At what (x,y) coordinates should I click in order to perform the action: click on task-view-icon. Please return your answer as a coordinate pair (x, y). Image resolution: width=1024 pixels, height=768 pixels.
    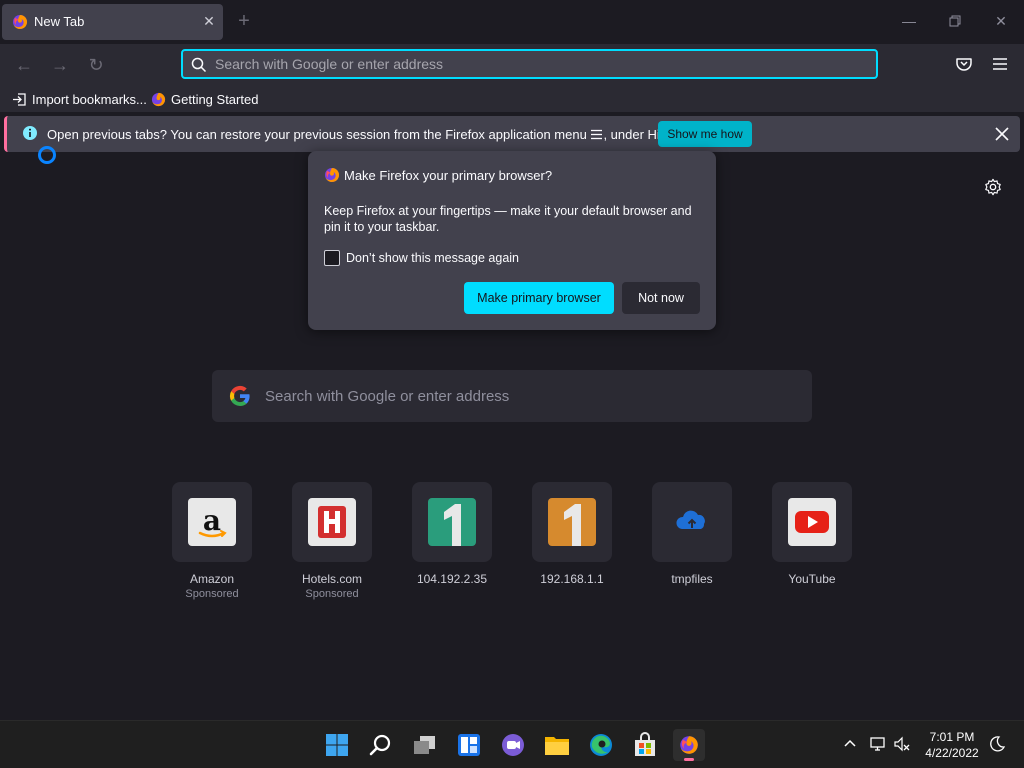
    Looking at the image, I should click on (424, 745).